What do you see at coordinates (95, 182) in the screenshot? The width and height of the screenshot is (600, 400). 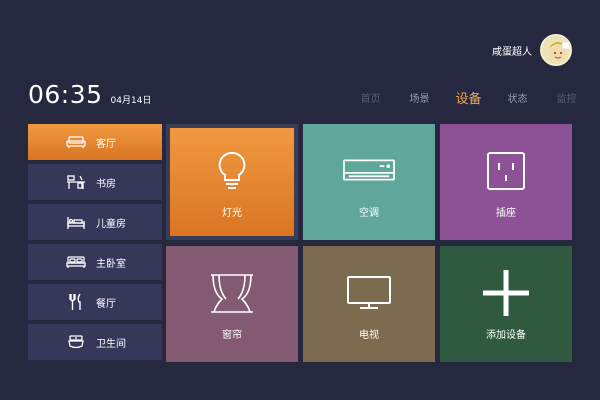 I see `sidebar-item-study: 书房` at bounding box center [95, 182].